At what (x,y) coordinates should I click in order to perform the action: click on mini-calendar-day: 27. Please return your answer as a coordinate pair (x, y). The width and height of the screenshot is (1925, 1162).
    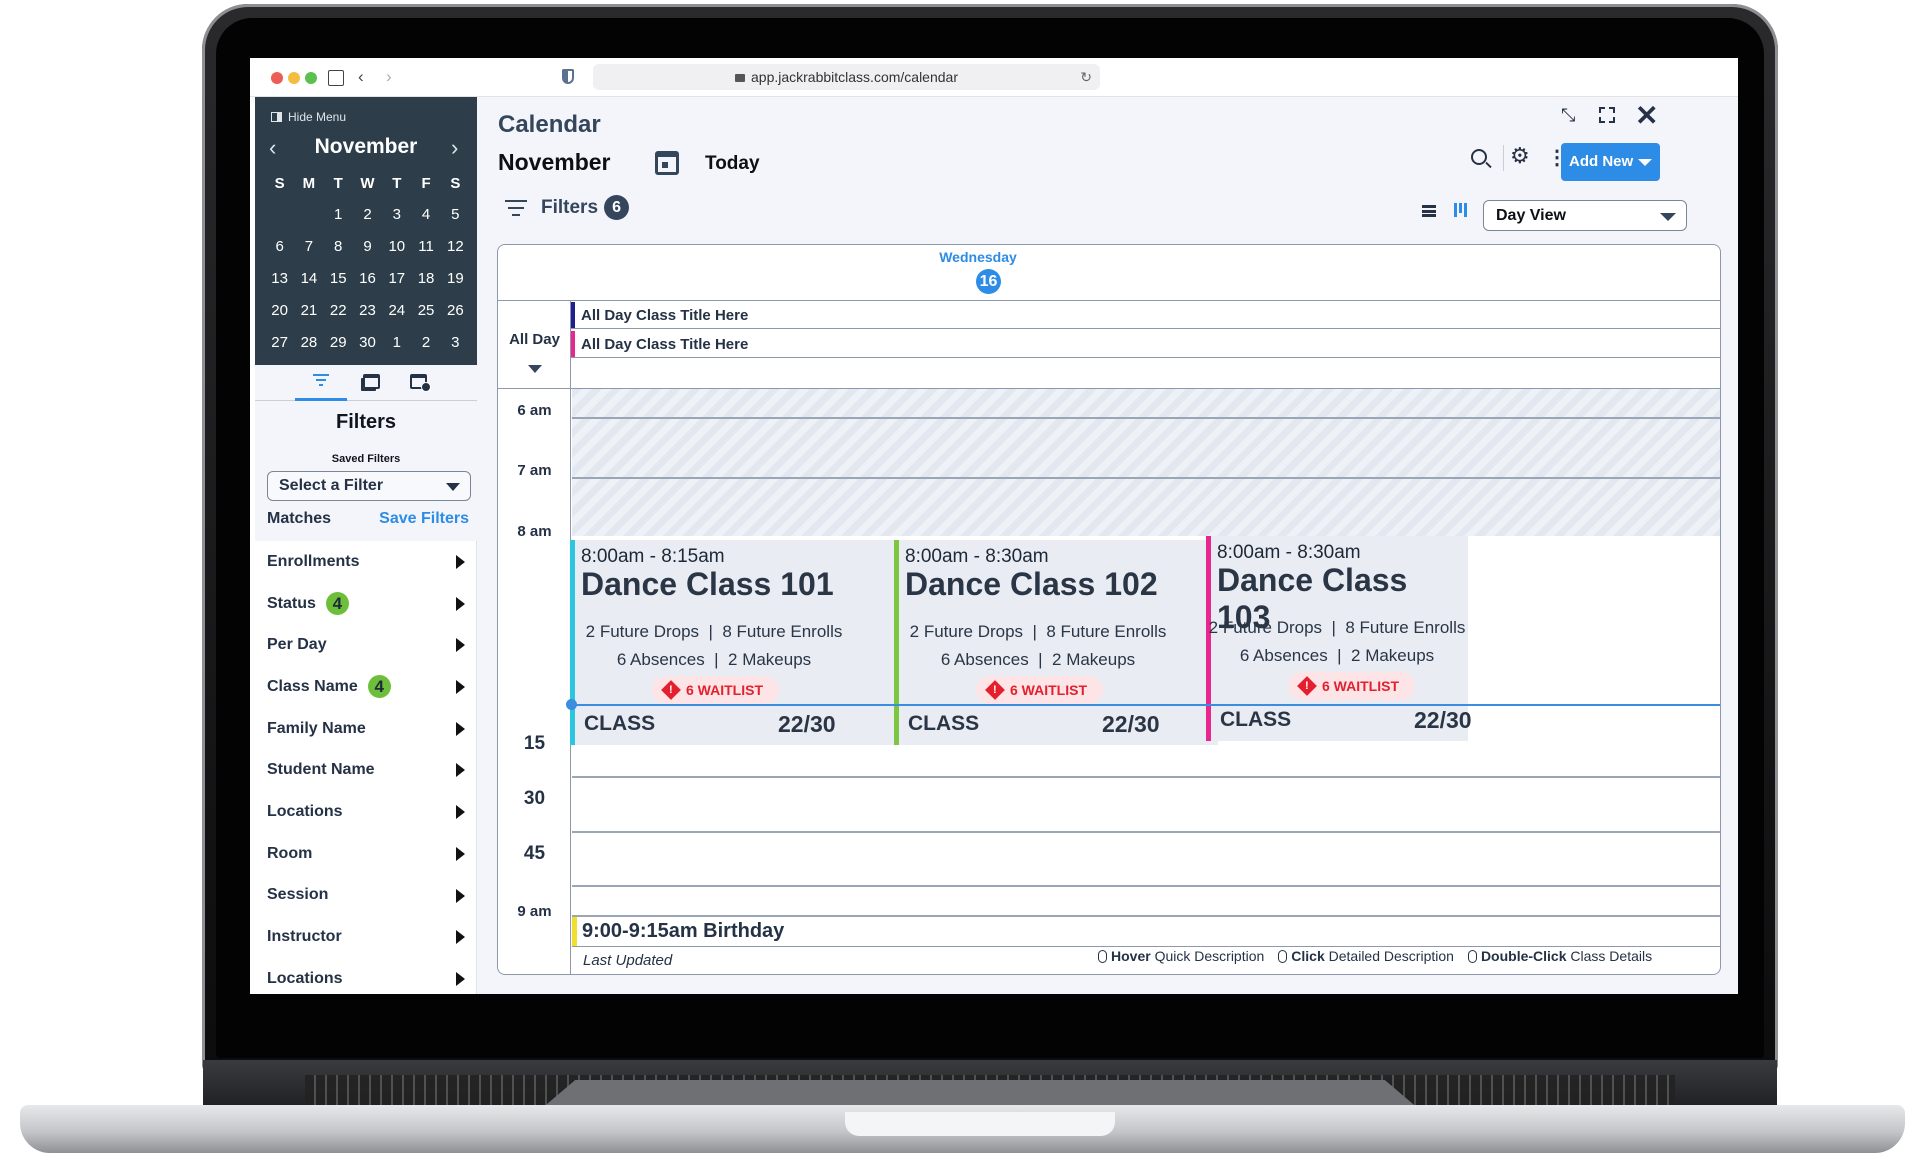
    Looking at the image, I should click on (279, 343).